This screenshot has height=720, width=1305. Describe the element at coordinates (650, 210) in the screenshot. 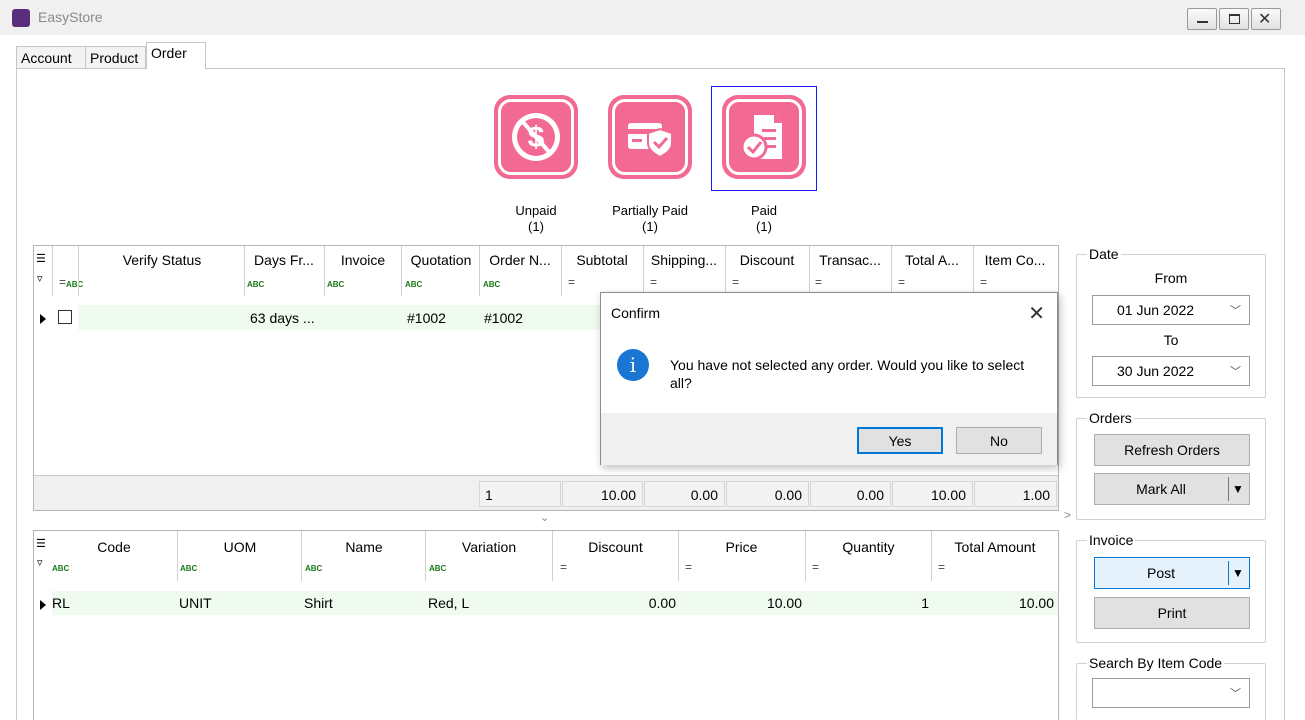

I see `status-partially-paid-label: Partially Paid` at that location.